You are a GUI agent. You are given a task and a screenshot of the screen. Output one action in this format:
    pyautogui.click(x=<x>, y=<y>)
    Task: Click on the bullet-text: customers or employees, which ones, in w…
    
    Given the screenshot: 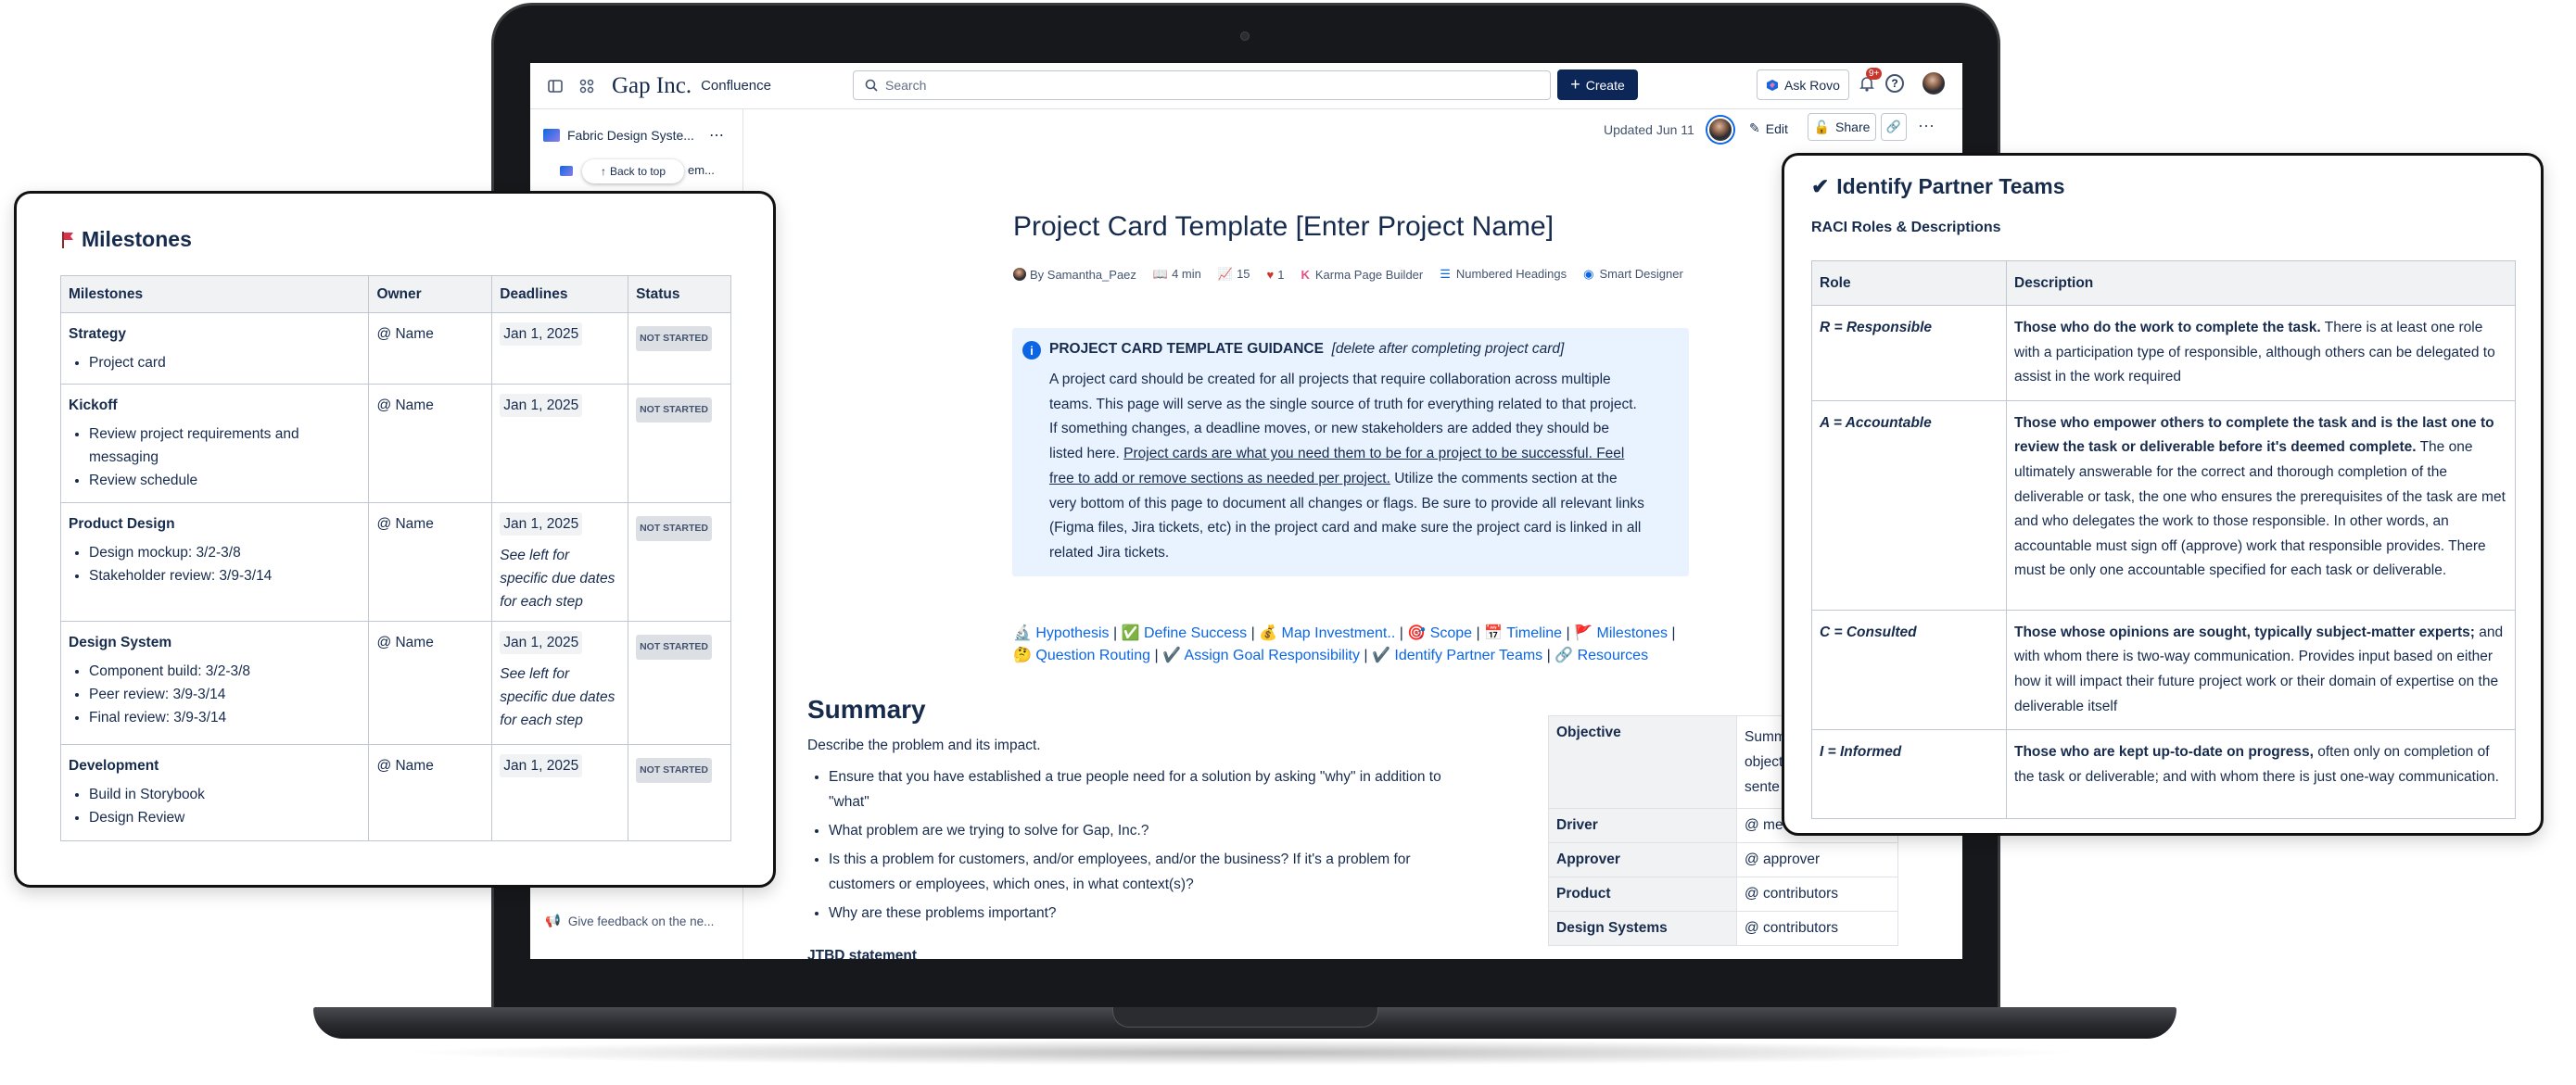 What is the action you would take?
    pyautogui.click(x=1012, y=884)
    